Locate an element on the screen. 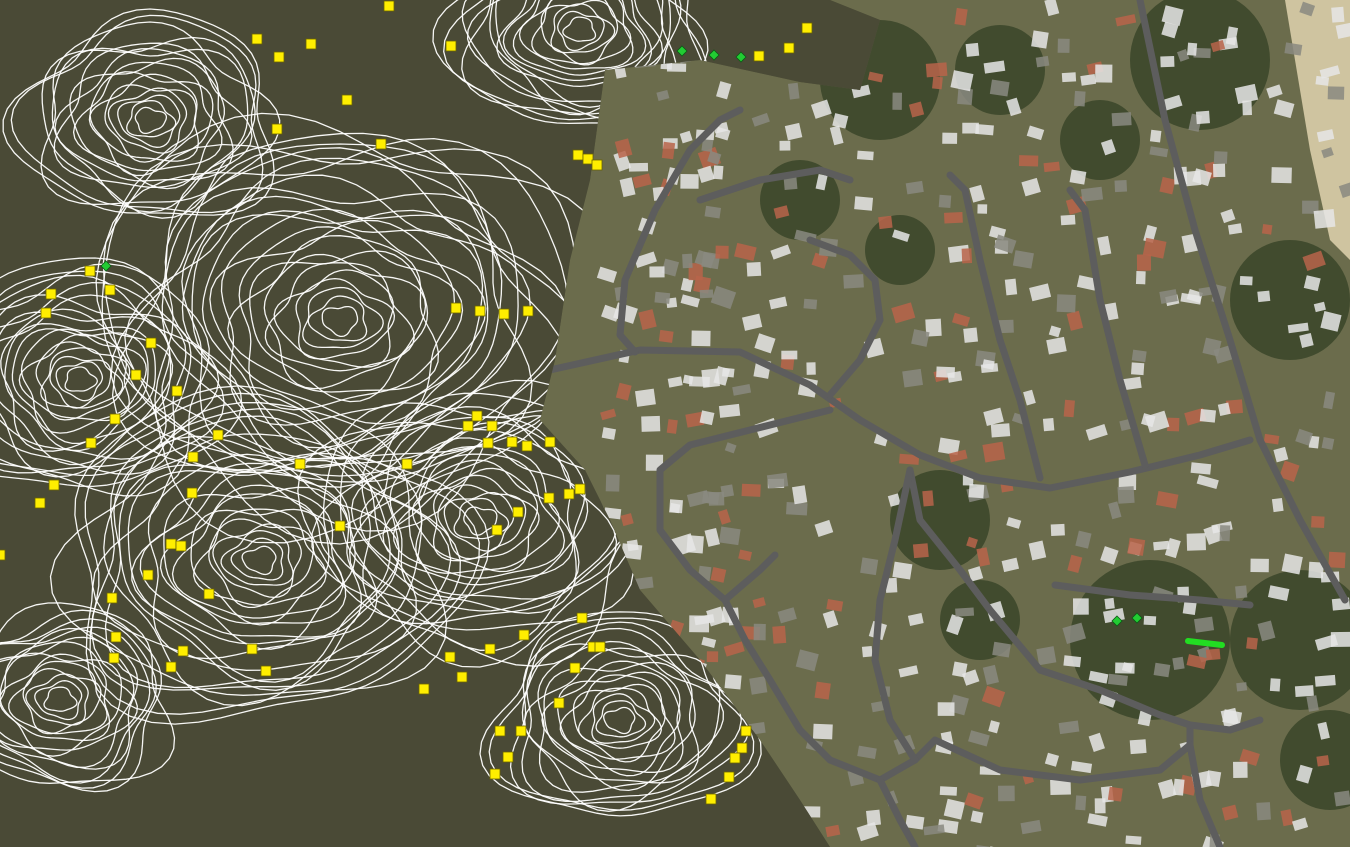 The width and height of the screenshot is (1350, 847). survey-line-segment is located at coordinates (1205, 643).